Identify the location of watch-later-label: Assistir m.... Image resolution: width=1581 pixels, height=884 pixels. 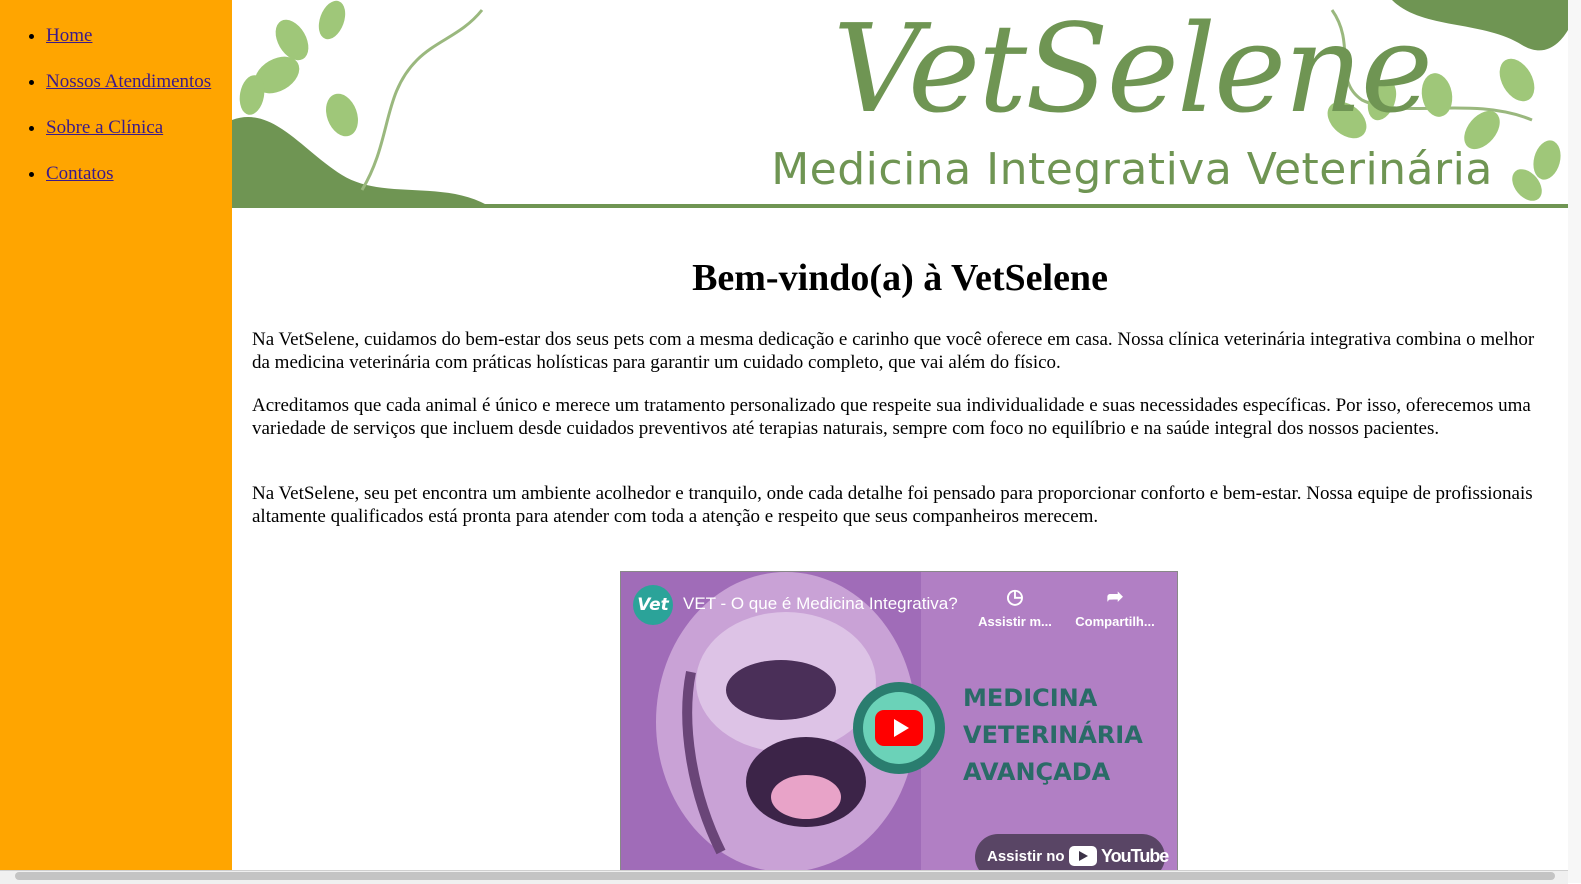
(1015, 621).